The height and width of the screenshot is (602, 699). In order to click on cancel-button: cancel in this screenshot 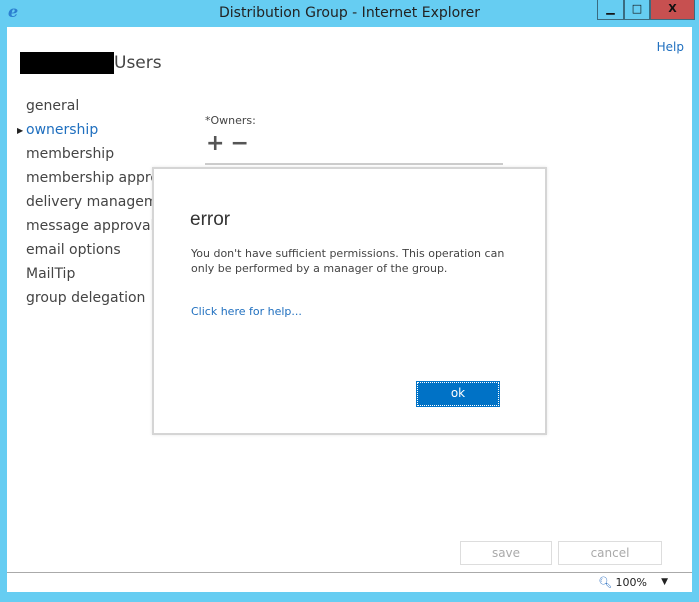, I will do `click(610, 553)`.